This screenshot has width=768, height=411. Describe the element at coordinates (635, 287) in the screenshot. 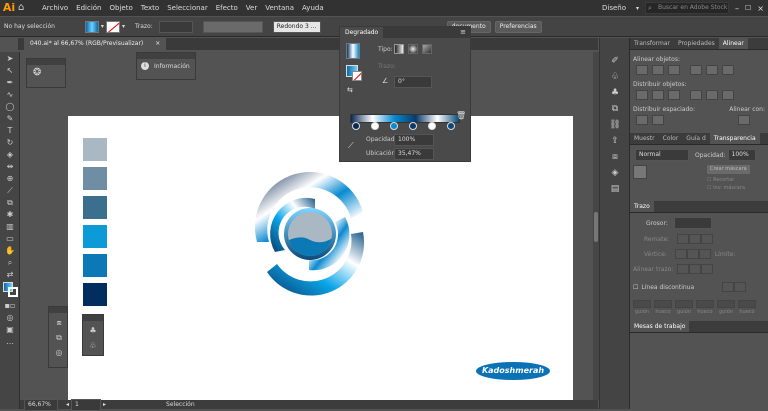

I see `dashed-line-checkbox: ☐` at that location.